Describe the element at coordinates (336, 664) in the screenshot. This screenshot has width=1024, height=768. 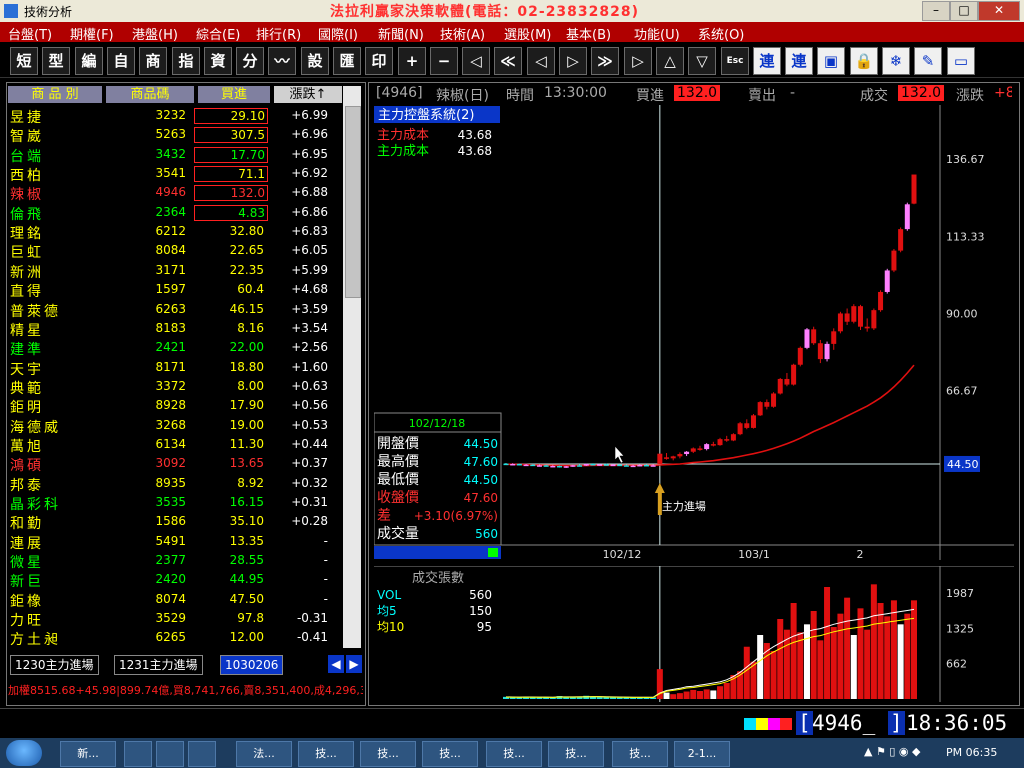
I see `tab-prev-icon: ◀` at that location.